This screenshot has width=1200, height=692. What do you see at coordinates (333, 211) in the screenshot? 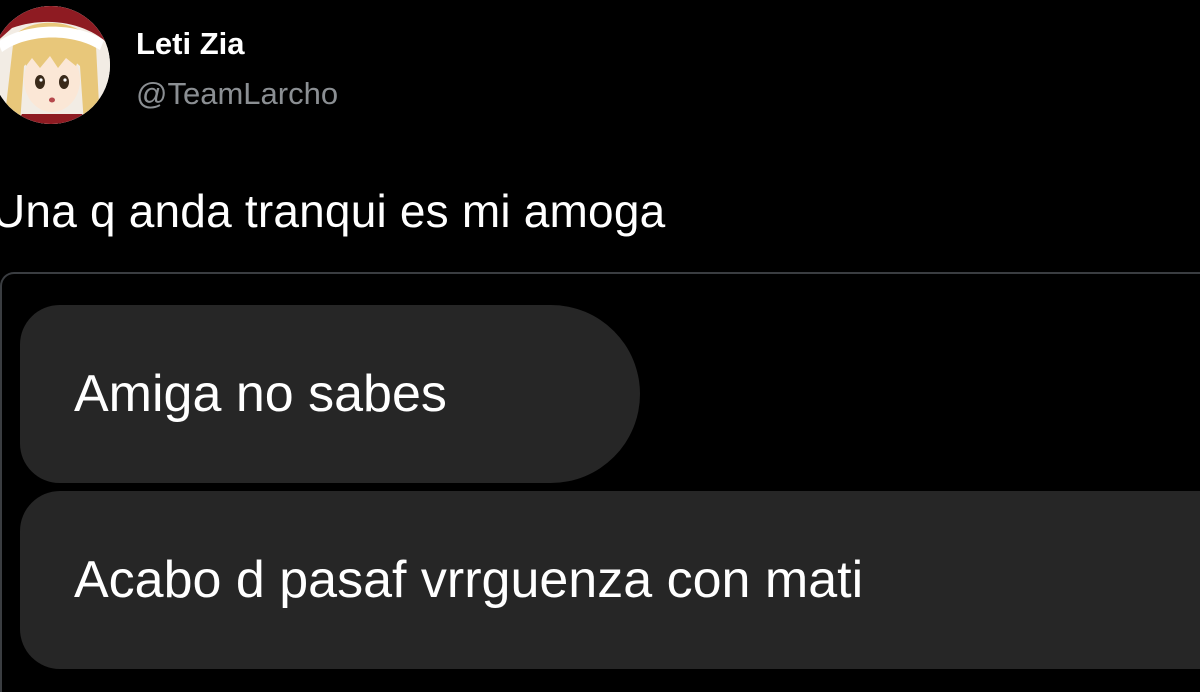
I see `tweet-text: Una q anda tranqui es mi amoga` at bounding box center [333, 211].